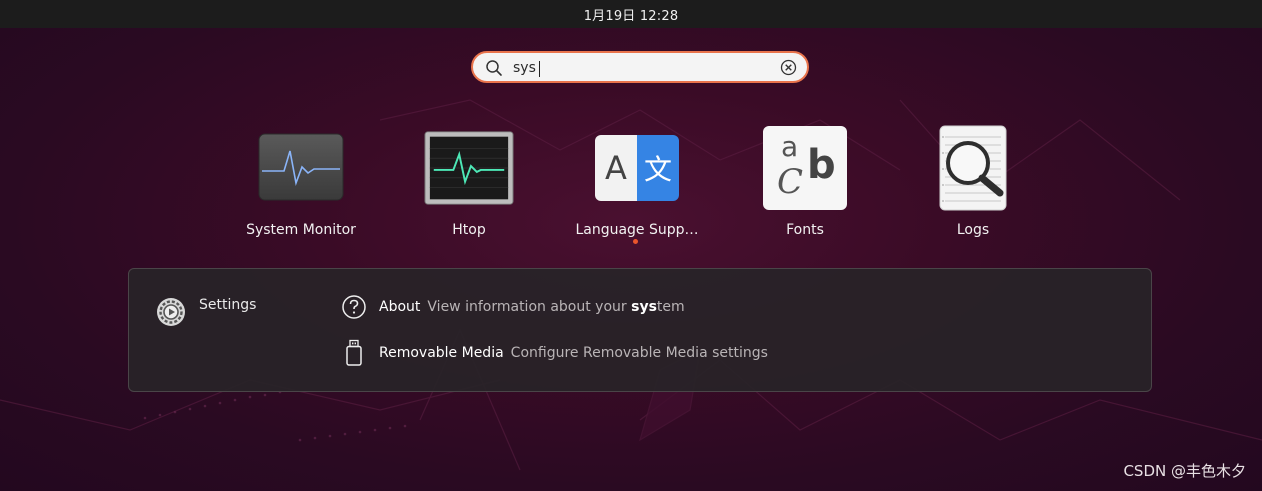  Describe the element at coordinates (228, 305) in the screenshot. I see `settings-provider-label: Settings` at that location.